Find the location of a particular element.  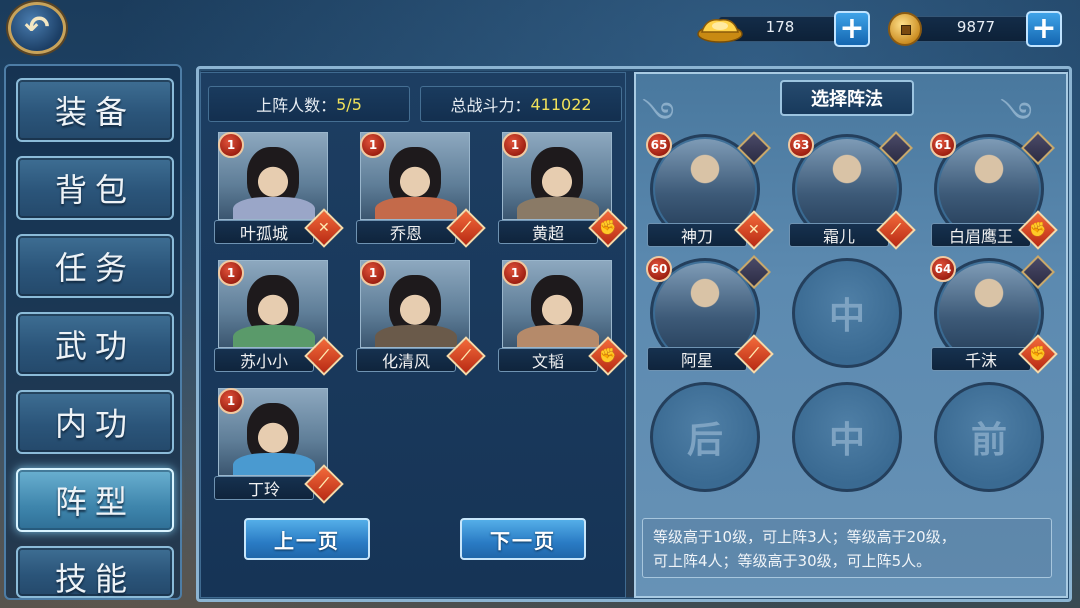

menu-quests-label: 任务 is located at coordinates (94, 268).